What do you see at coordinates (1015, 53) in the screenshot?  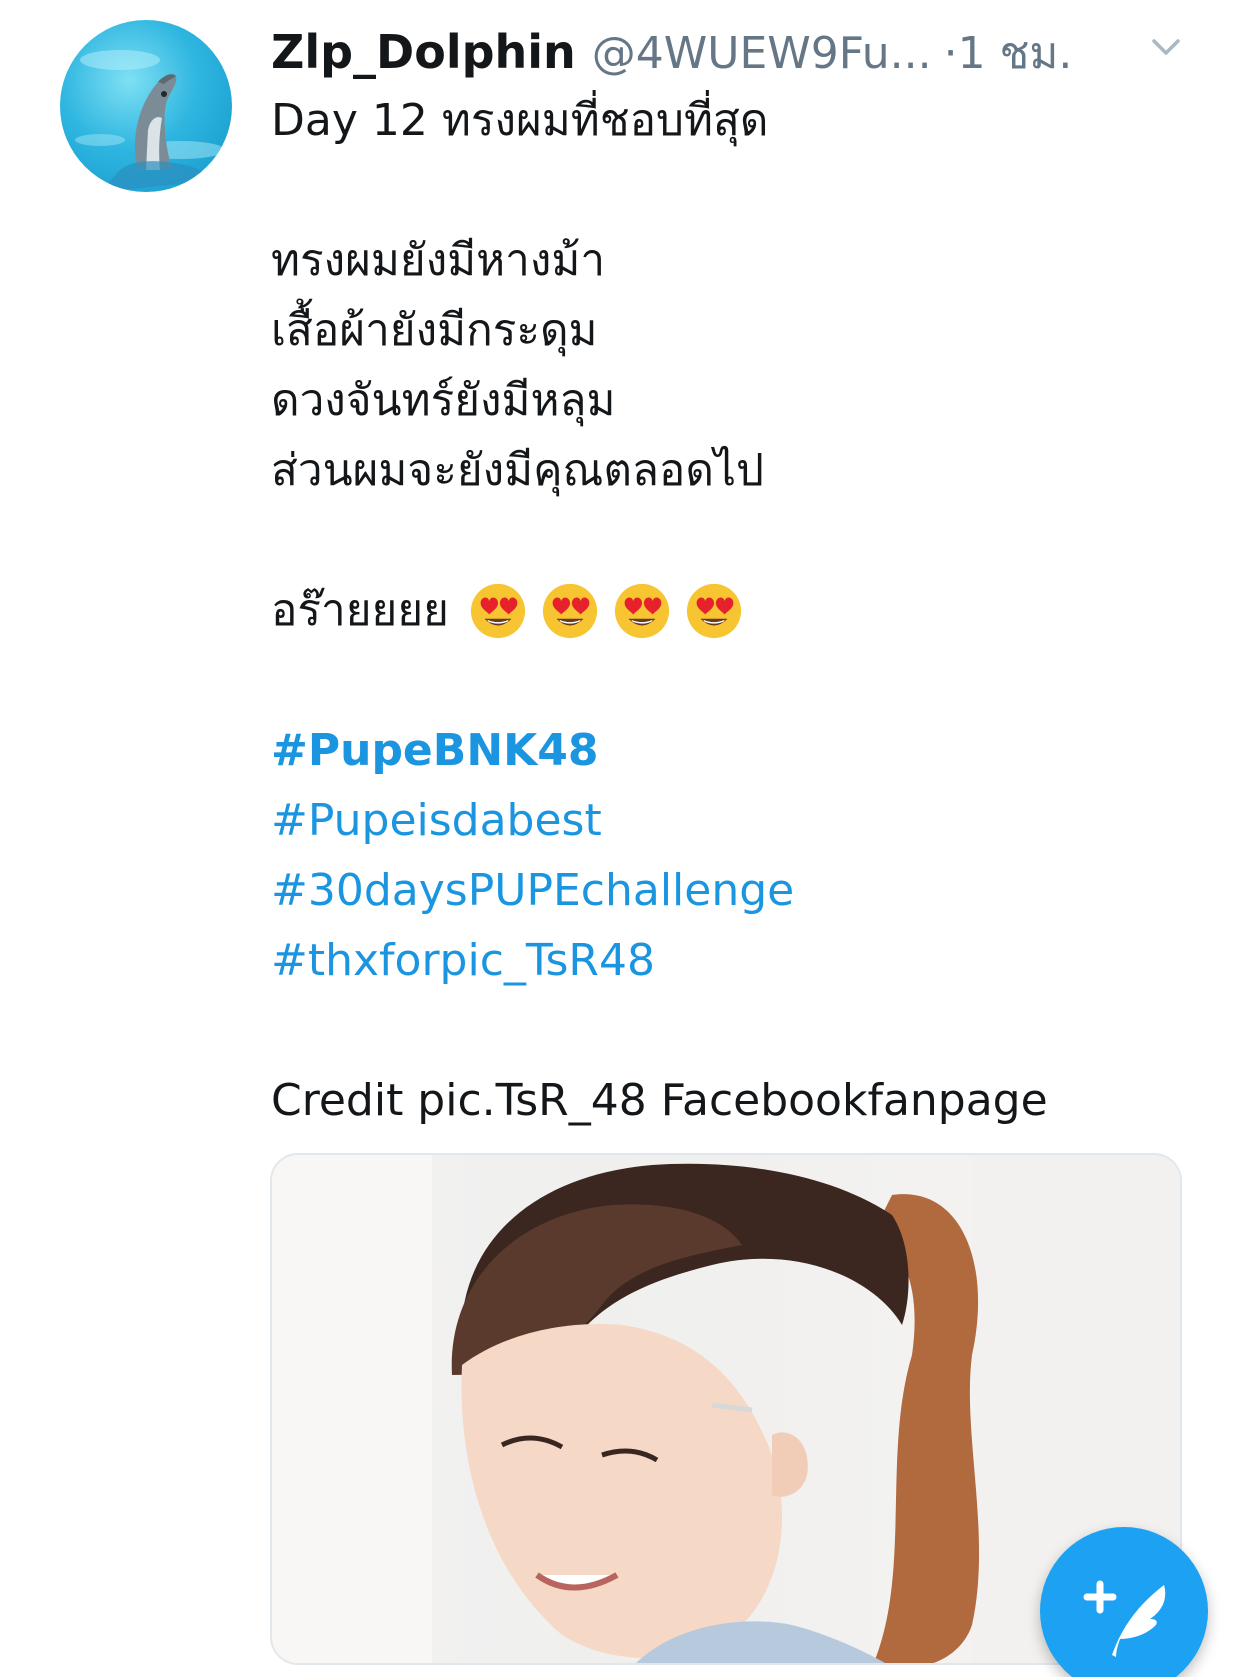 I see `timestamp: 1 ชม.` at bounding box center [1015, 53].